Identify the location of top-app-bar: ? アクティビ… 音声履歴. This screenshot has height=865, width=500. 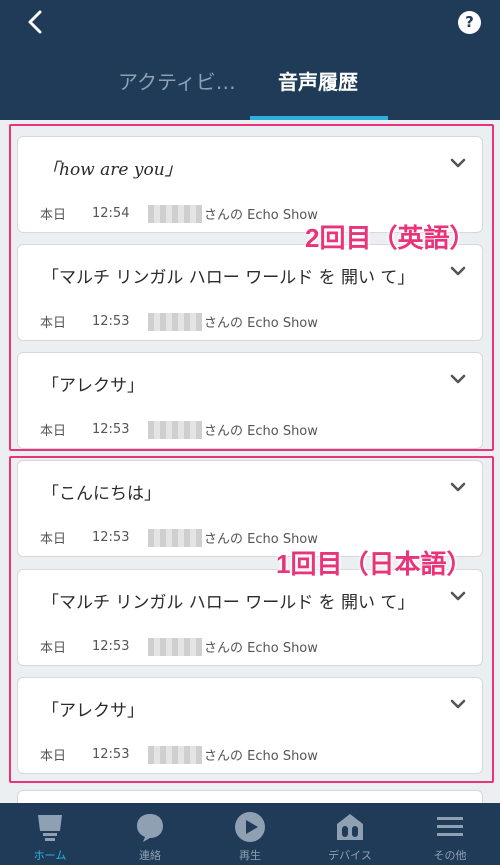
(250, 60).